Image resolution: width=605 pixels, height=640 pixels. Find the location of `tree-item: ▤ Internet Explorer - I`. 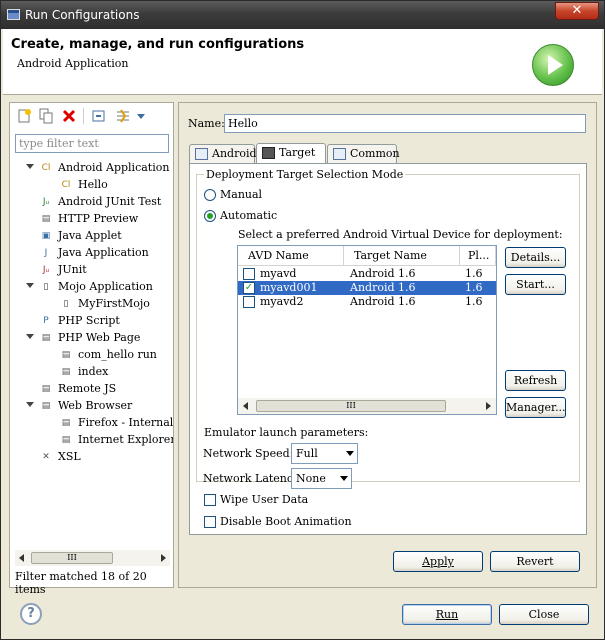

tree-item: ▤ Internet Explorer - I is located at coordinates (91, 439).